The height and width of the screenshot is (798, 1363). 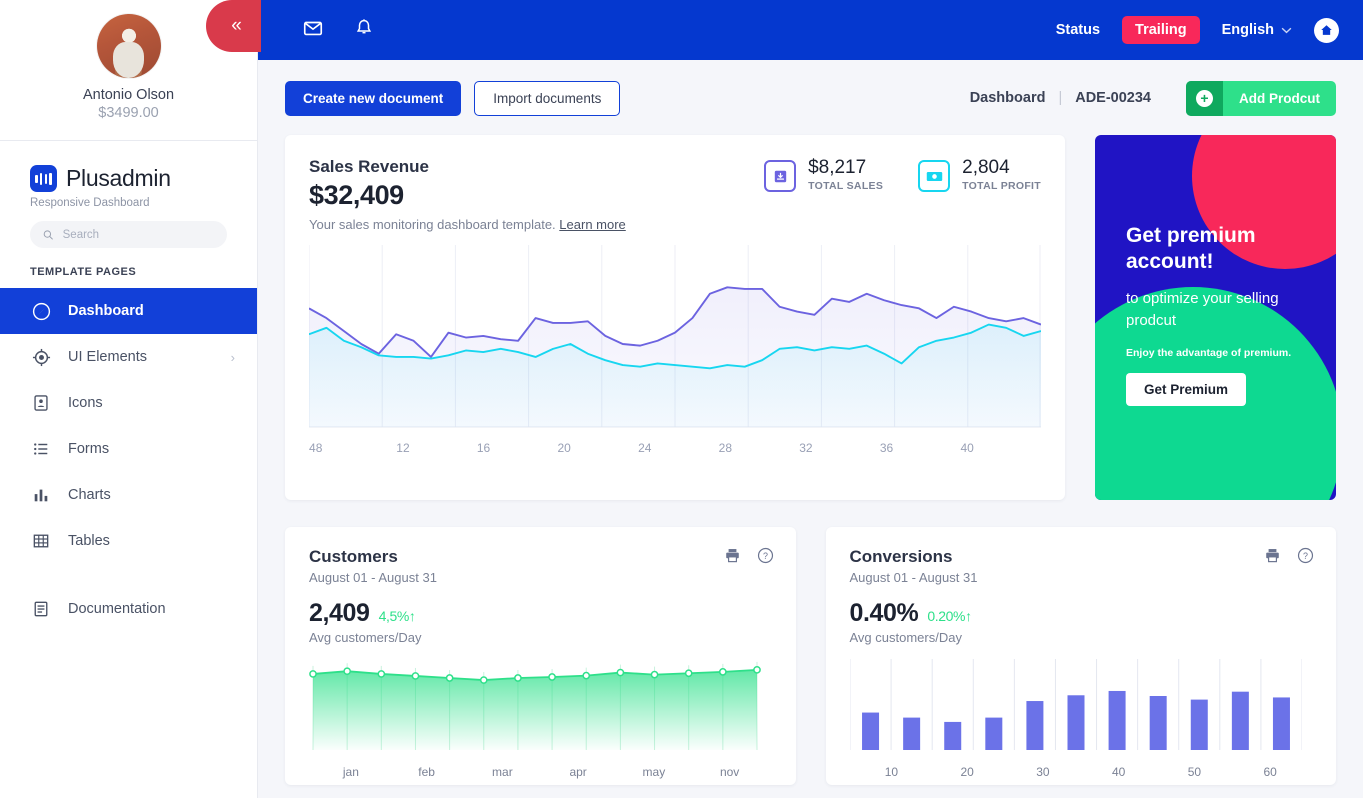 What do you see at coordinates (232, 357) in the screenshot?
I see `chevron-right-icon: ›` at bounding box center [232, 357].